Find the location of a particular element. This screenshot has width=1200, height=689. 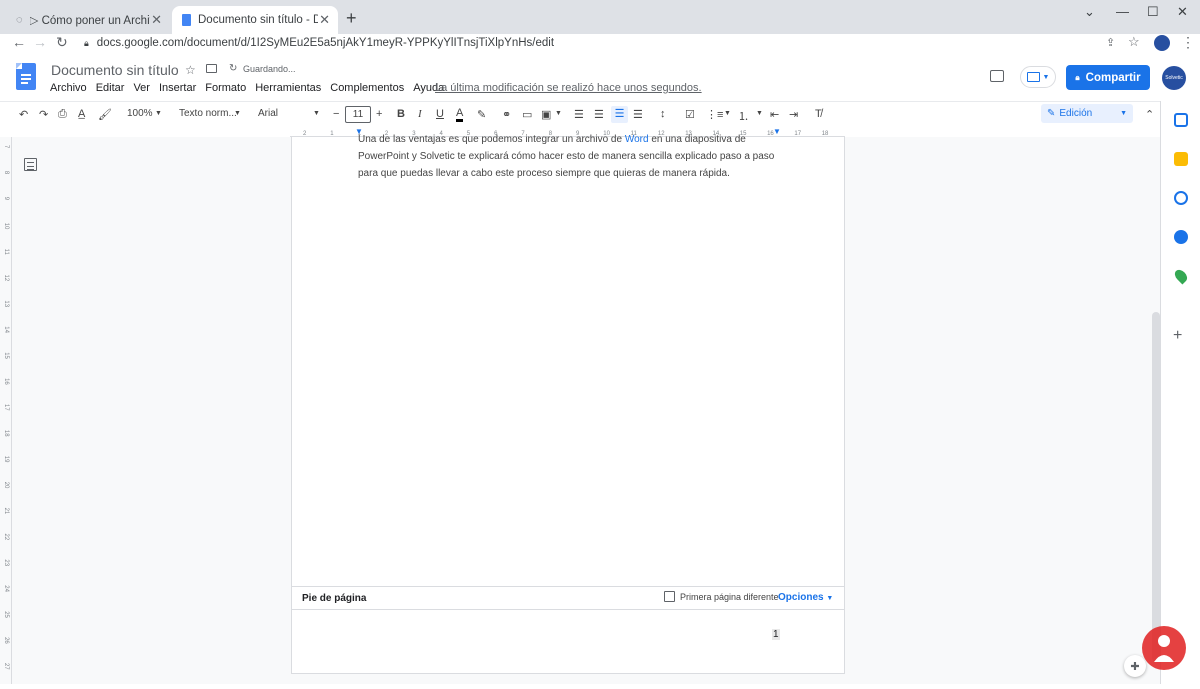

docs-logo-icon is located at coordinates (26, 76).